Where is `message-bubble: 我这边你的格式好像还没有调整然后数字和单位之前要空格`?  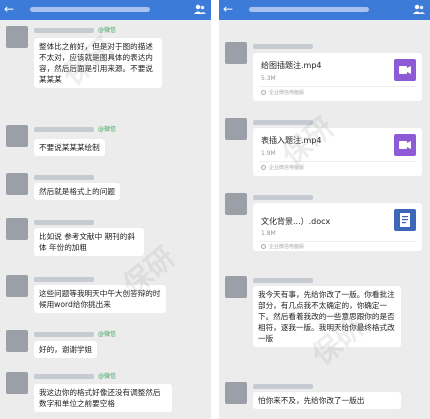 message-bubble: 我这边你的格式好像还没有调整然后数字和单位之前要空格 is located at coordinates (103, 398).